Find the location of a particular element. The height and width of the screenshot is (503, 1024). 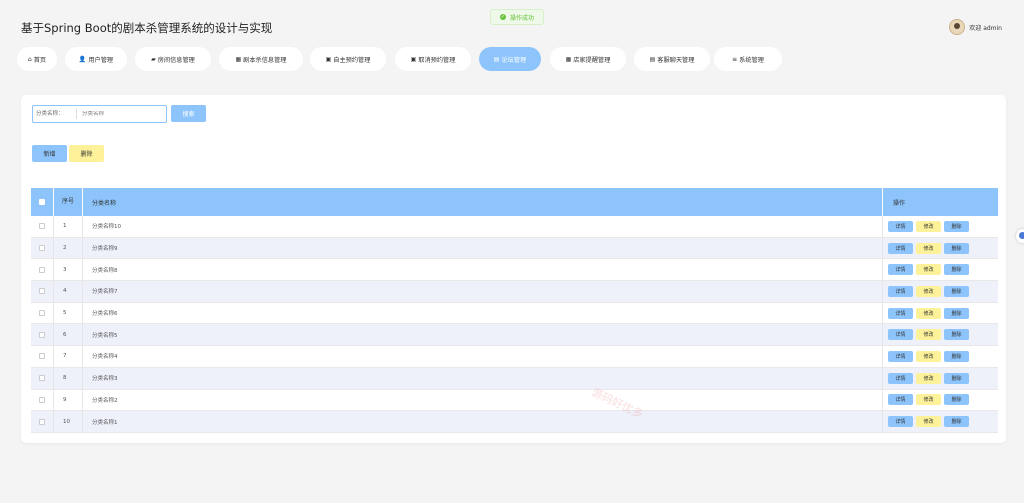

nav-item-label: 房间信息管理 is located at coordinates (176, 60).